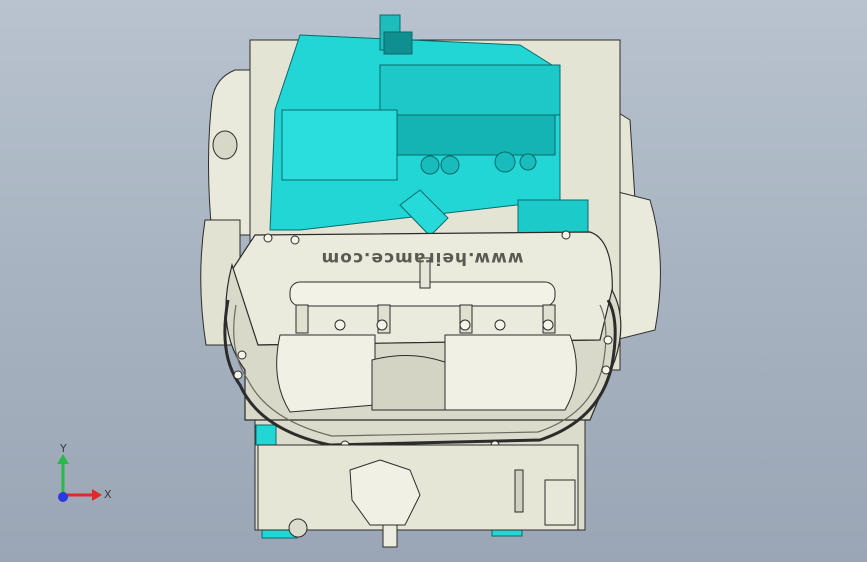 The image size is (867, 562). What do you see at coordinates (97, 495) in the screenshot?
I see `x-axis-arrowhead` at bounding box center [97, 495].